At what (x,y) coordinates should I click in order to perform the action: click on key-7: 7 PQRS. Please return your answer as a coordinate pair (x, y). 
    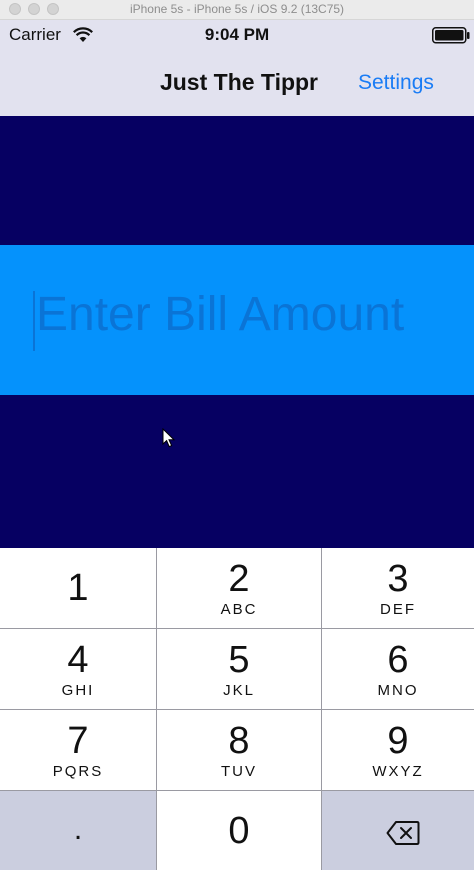
    Looking at the image, I should click on (78, 750).